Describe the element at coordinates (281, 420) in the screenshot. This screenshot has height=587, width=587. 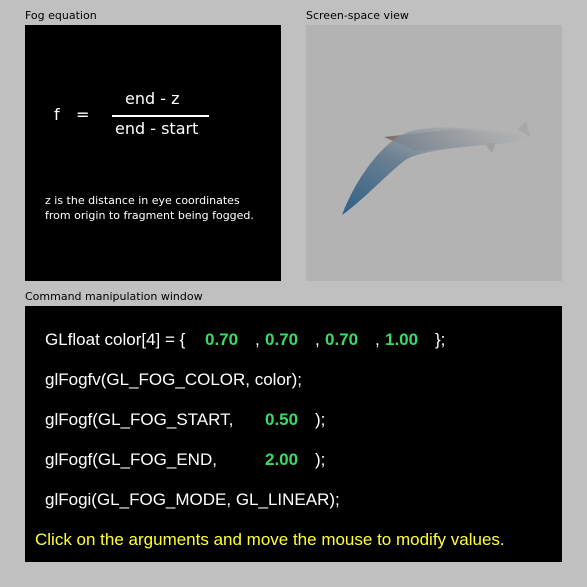
I see `fog-start-arg: 0.50` at that location.